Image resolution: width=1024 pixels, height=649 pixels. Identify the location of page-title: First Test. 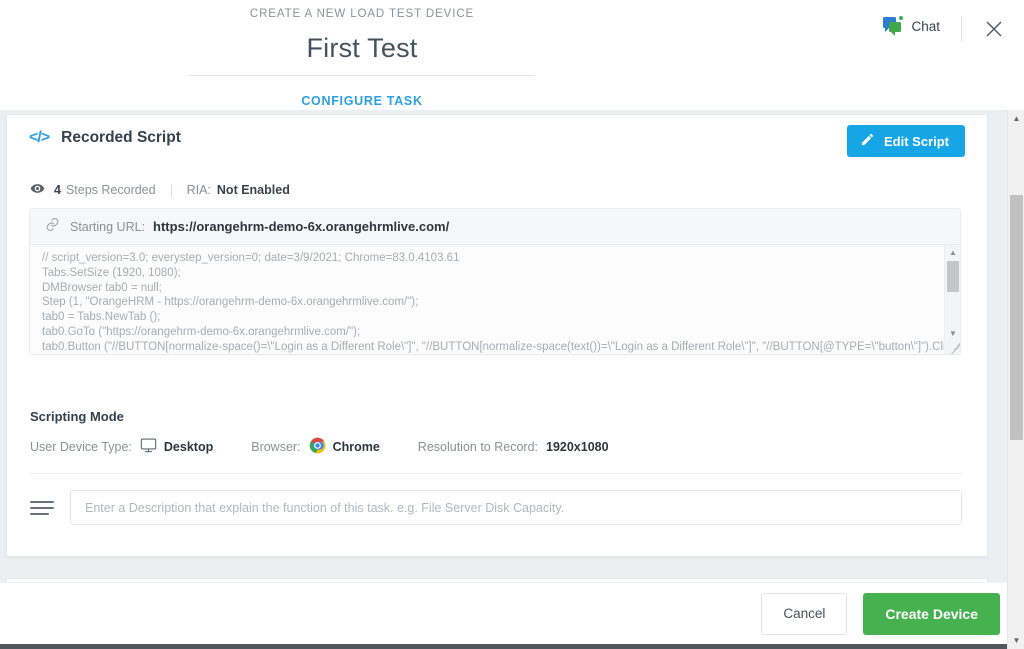
(362, 48).